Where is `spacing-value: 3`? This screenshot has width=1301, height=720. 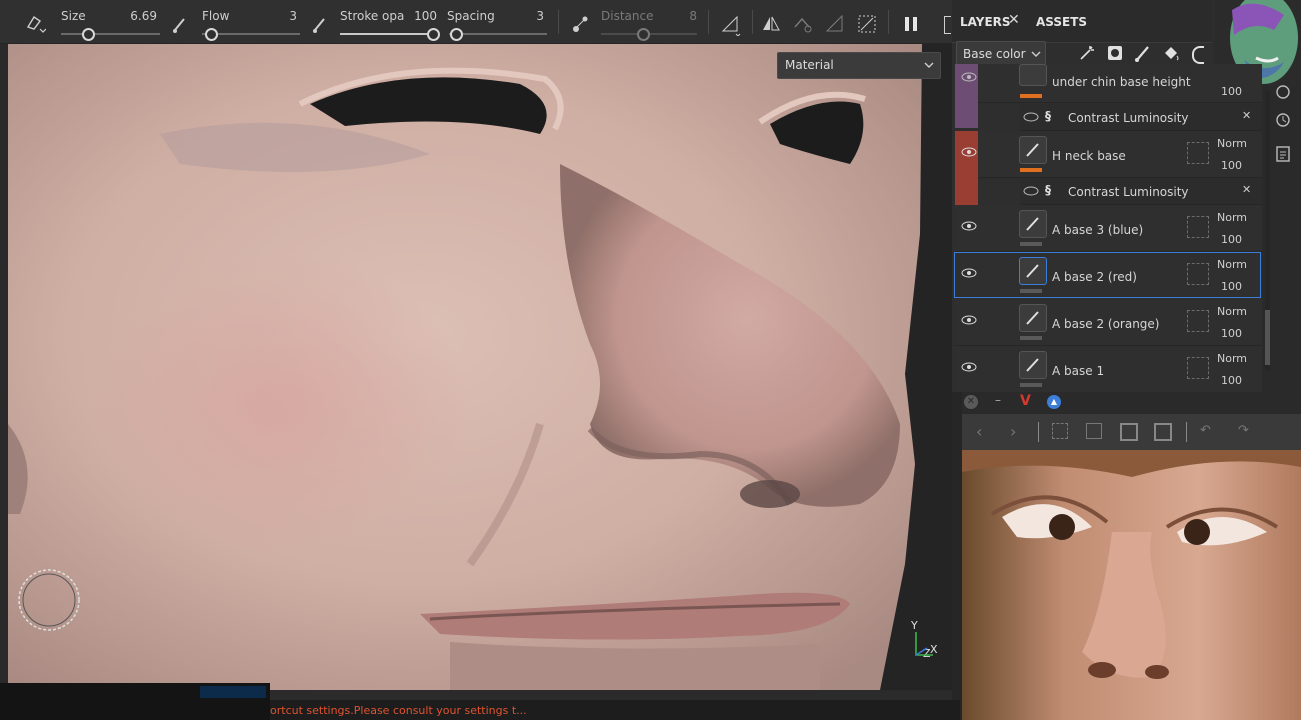 spacing-value: 3 is located at coordinates (529, 16).